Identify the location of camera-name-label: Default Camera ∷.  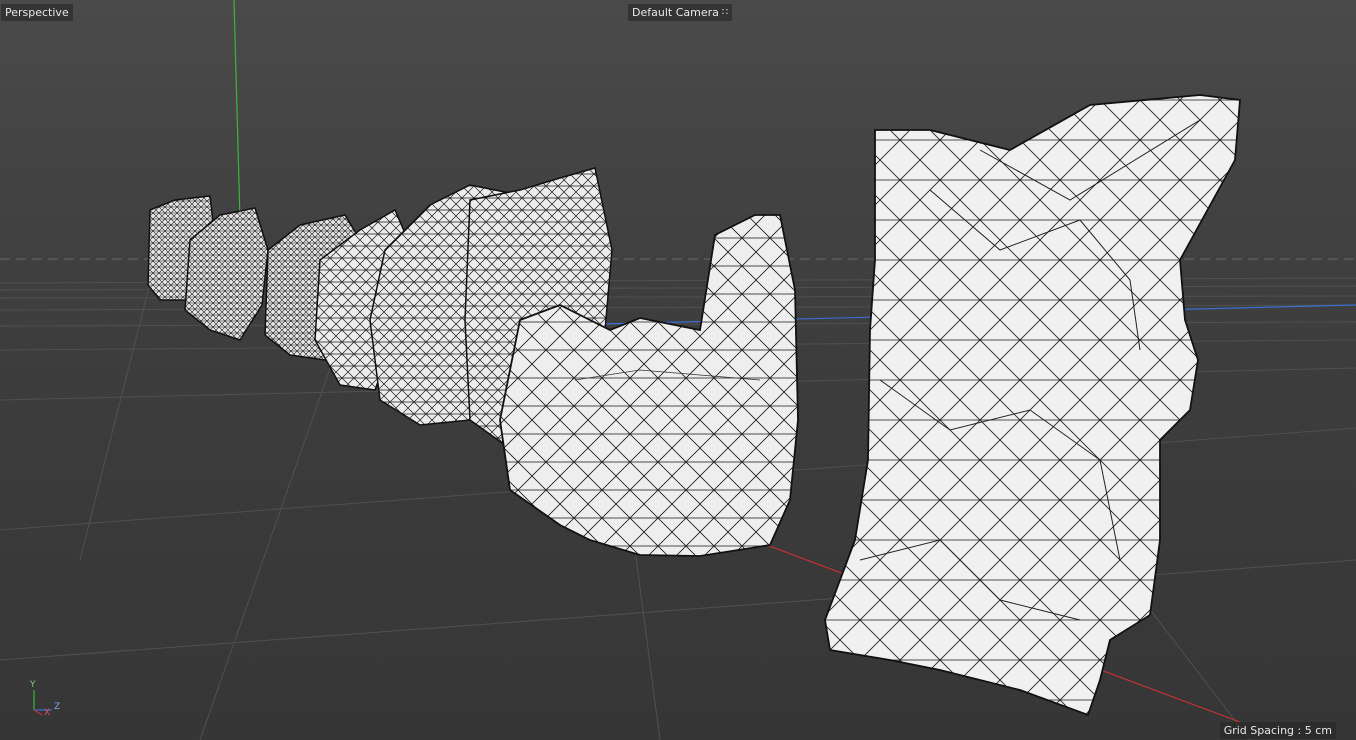
(680, 12).